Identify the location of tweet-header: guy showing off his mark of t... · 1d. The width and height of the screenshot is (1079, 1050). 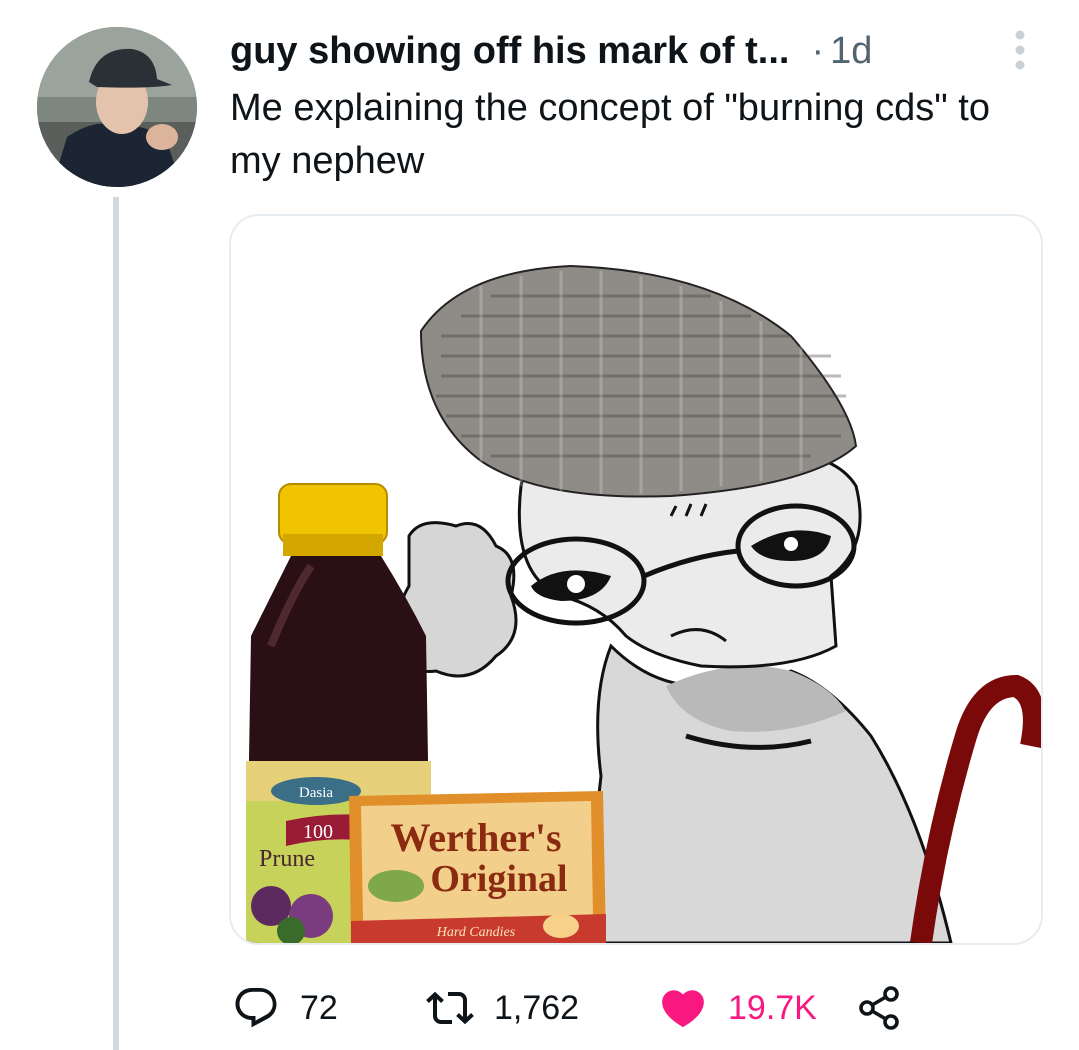
(630, 51).